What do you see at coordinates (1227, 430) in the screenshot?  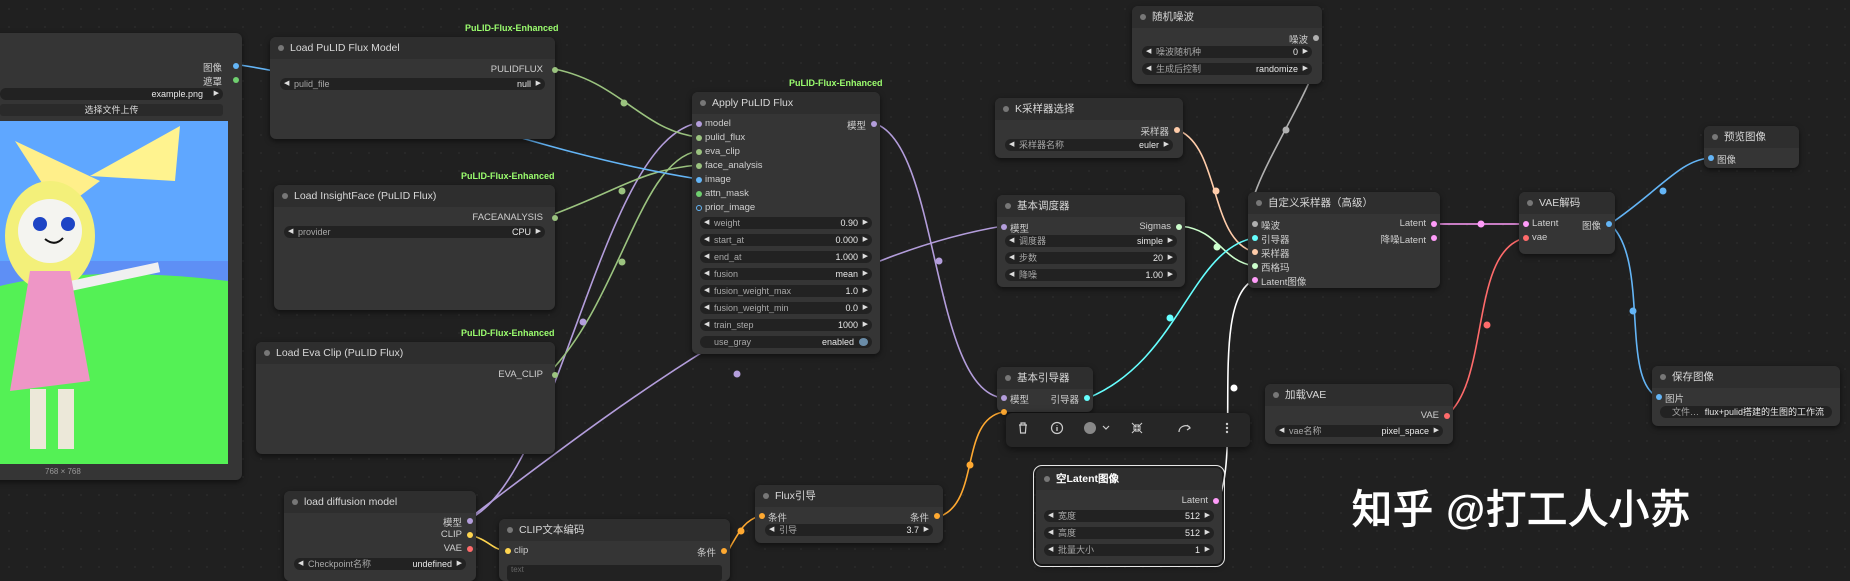 I see `more-icon` at bounding box center [1227, 430].